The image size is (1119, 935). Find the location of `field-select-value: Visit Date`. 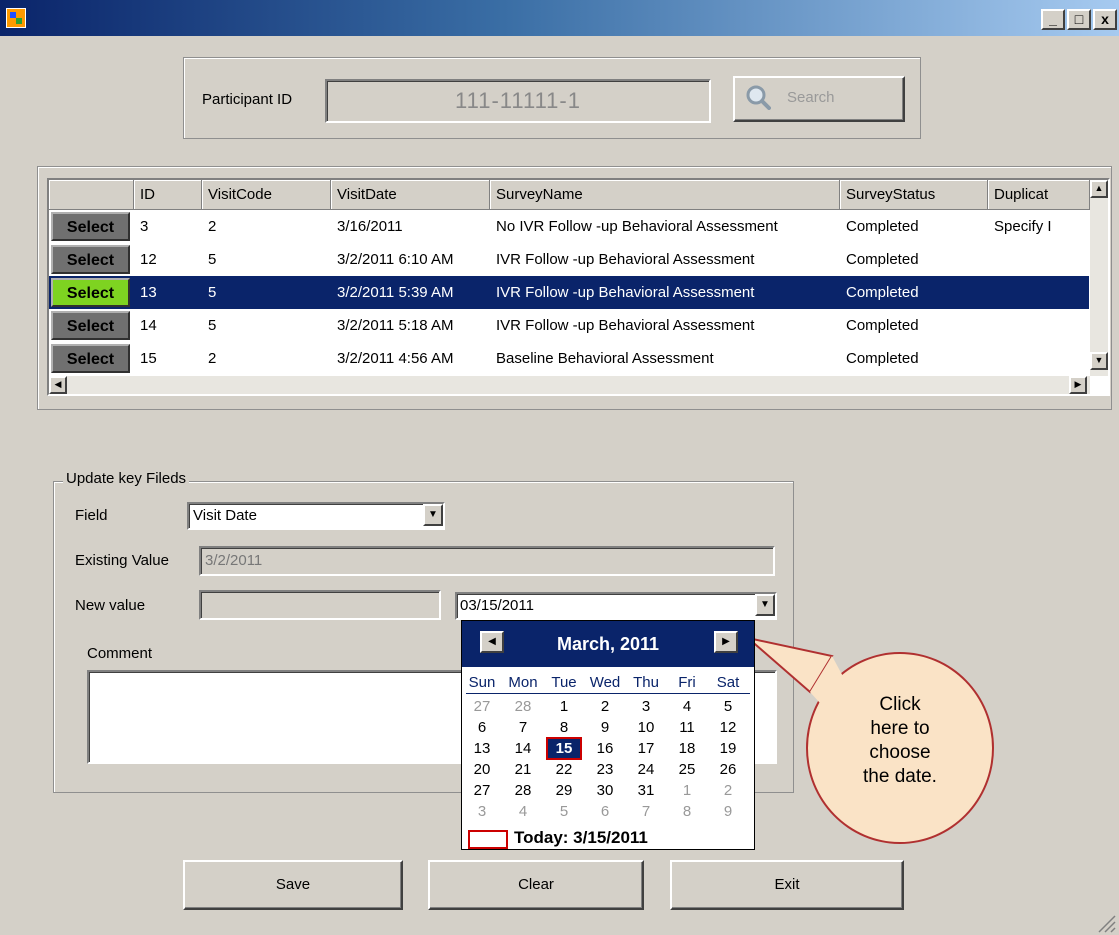

field-select-value: Visit Date is located at coordinates (225, 515).